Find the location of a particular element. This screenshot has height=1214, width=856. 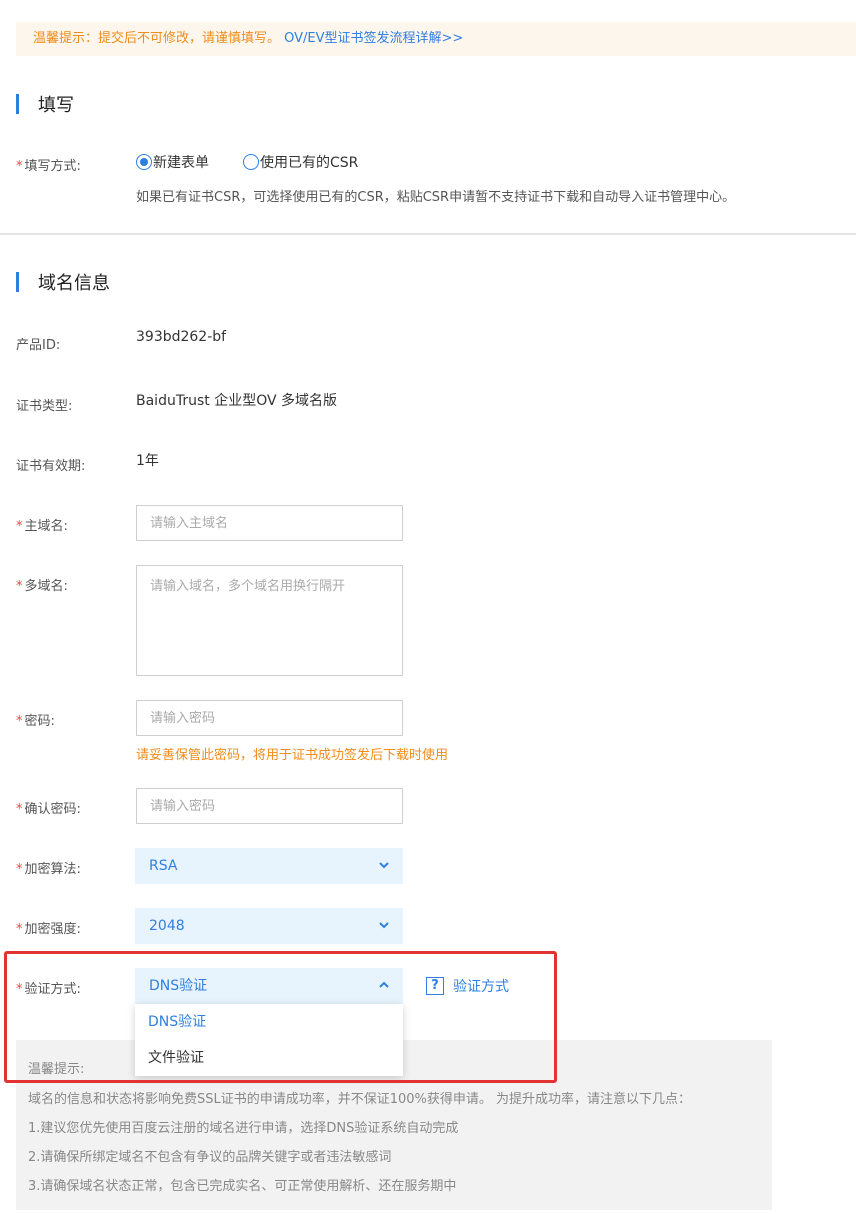

verify-method-select: DNS验证 is located at coordinates (269, 986).